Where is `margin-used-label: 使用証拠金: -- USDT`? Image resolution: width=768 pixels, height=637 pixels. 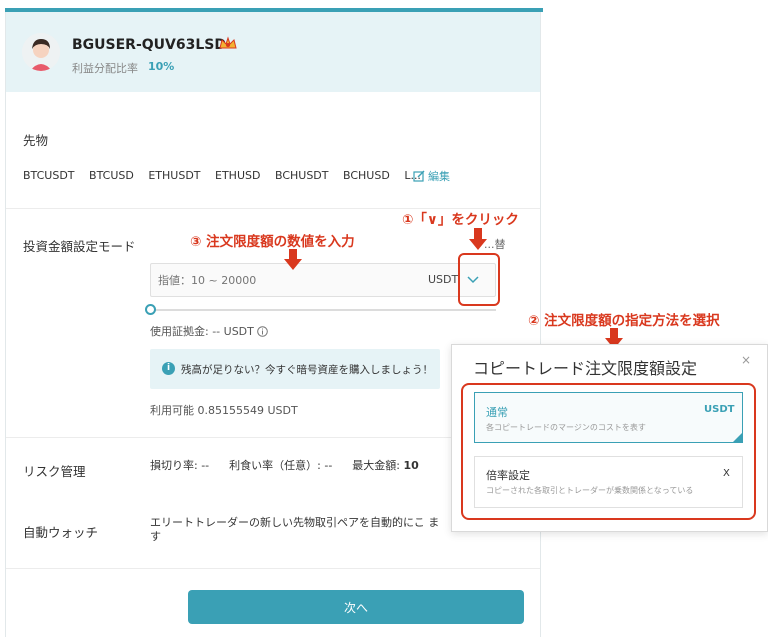
margin-used-label: 使用証拠金: -- USDT is located at coordinates (202, 331).